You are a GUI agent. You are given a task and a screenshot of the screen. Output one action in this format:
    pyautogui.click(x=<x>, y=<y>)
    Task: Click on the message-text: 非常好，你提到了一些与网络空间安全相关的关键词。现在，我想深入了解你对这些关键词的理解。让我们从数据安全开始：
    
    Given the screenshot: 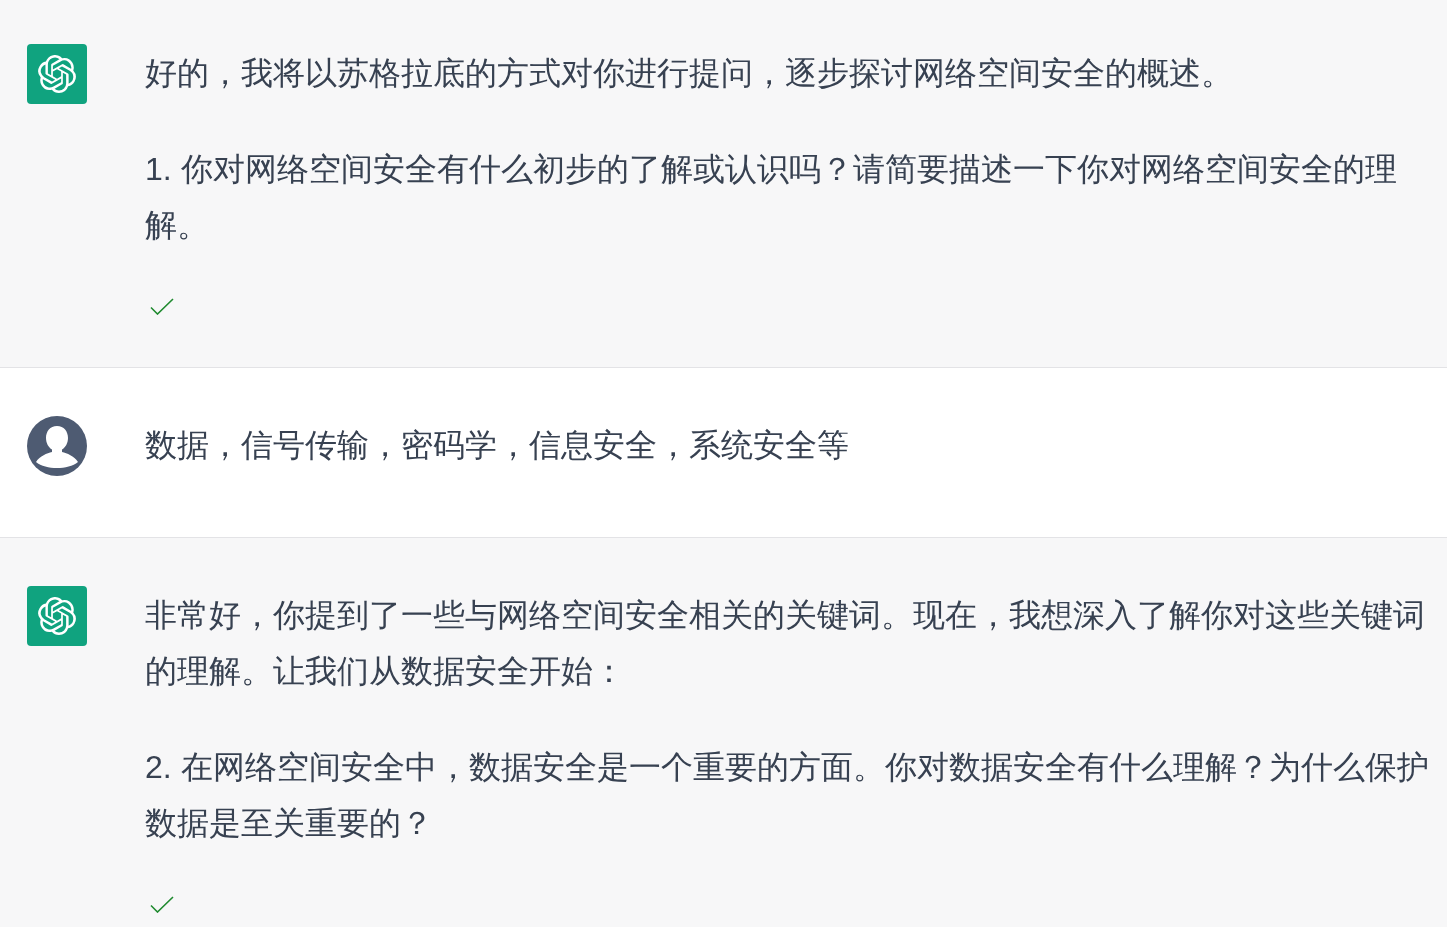 What is the action you would take?
    pyautogui.click(x=785, y=643)
    